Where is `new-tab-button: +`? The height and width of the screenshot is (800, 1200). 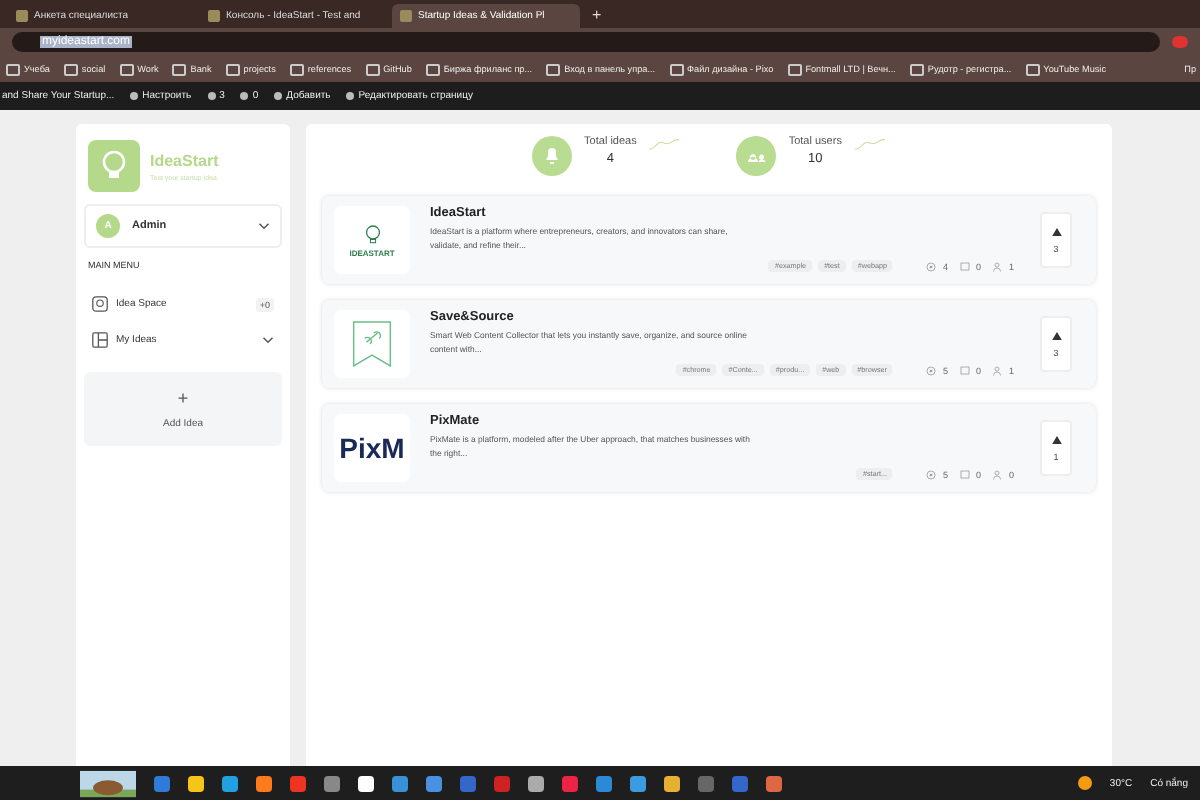 new-tab-button: + is located at coordinates (597, 16).